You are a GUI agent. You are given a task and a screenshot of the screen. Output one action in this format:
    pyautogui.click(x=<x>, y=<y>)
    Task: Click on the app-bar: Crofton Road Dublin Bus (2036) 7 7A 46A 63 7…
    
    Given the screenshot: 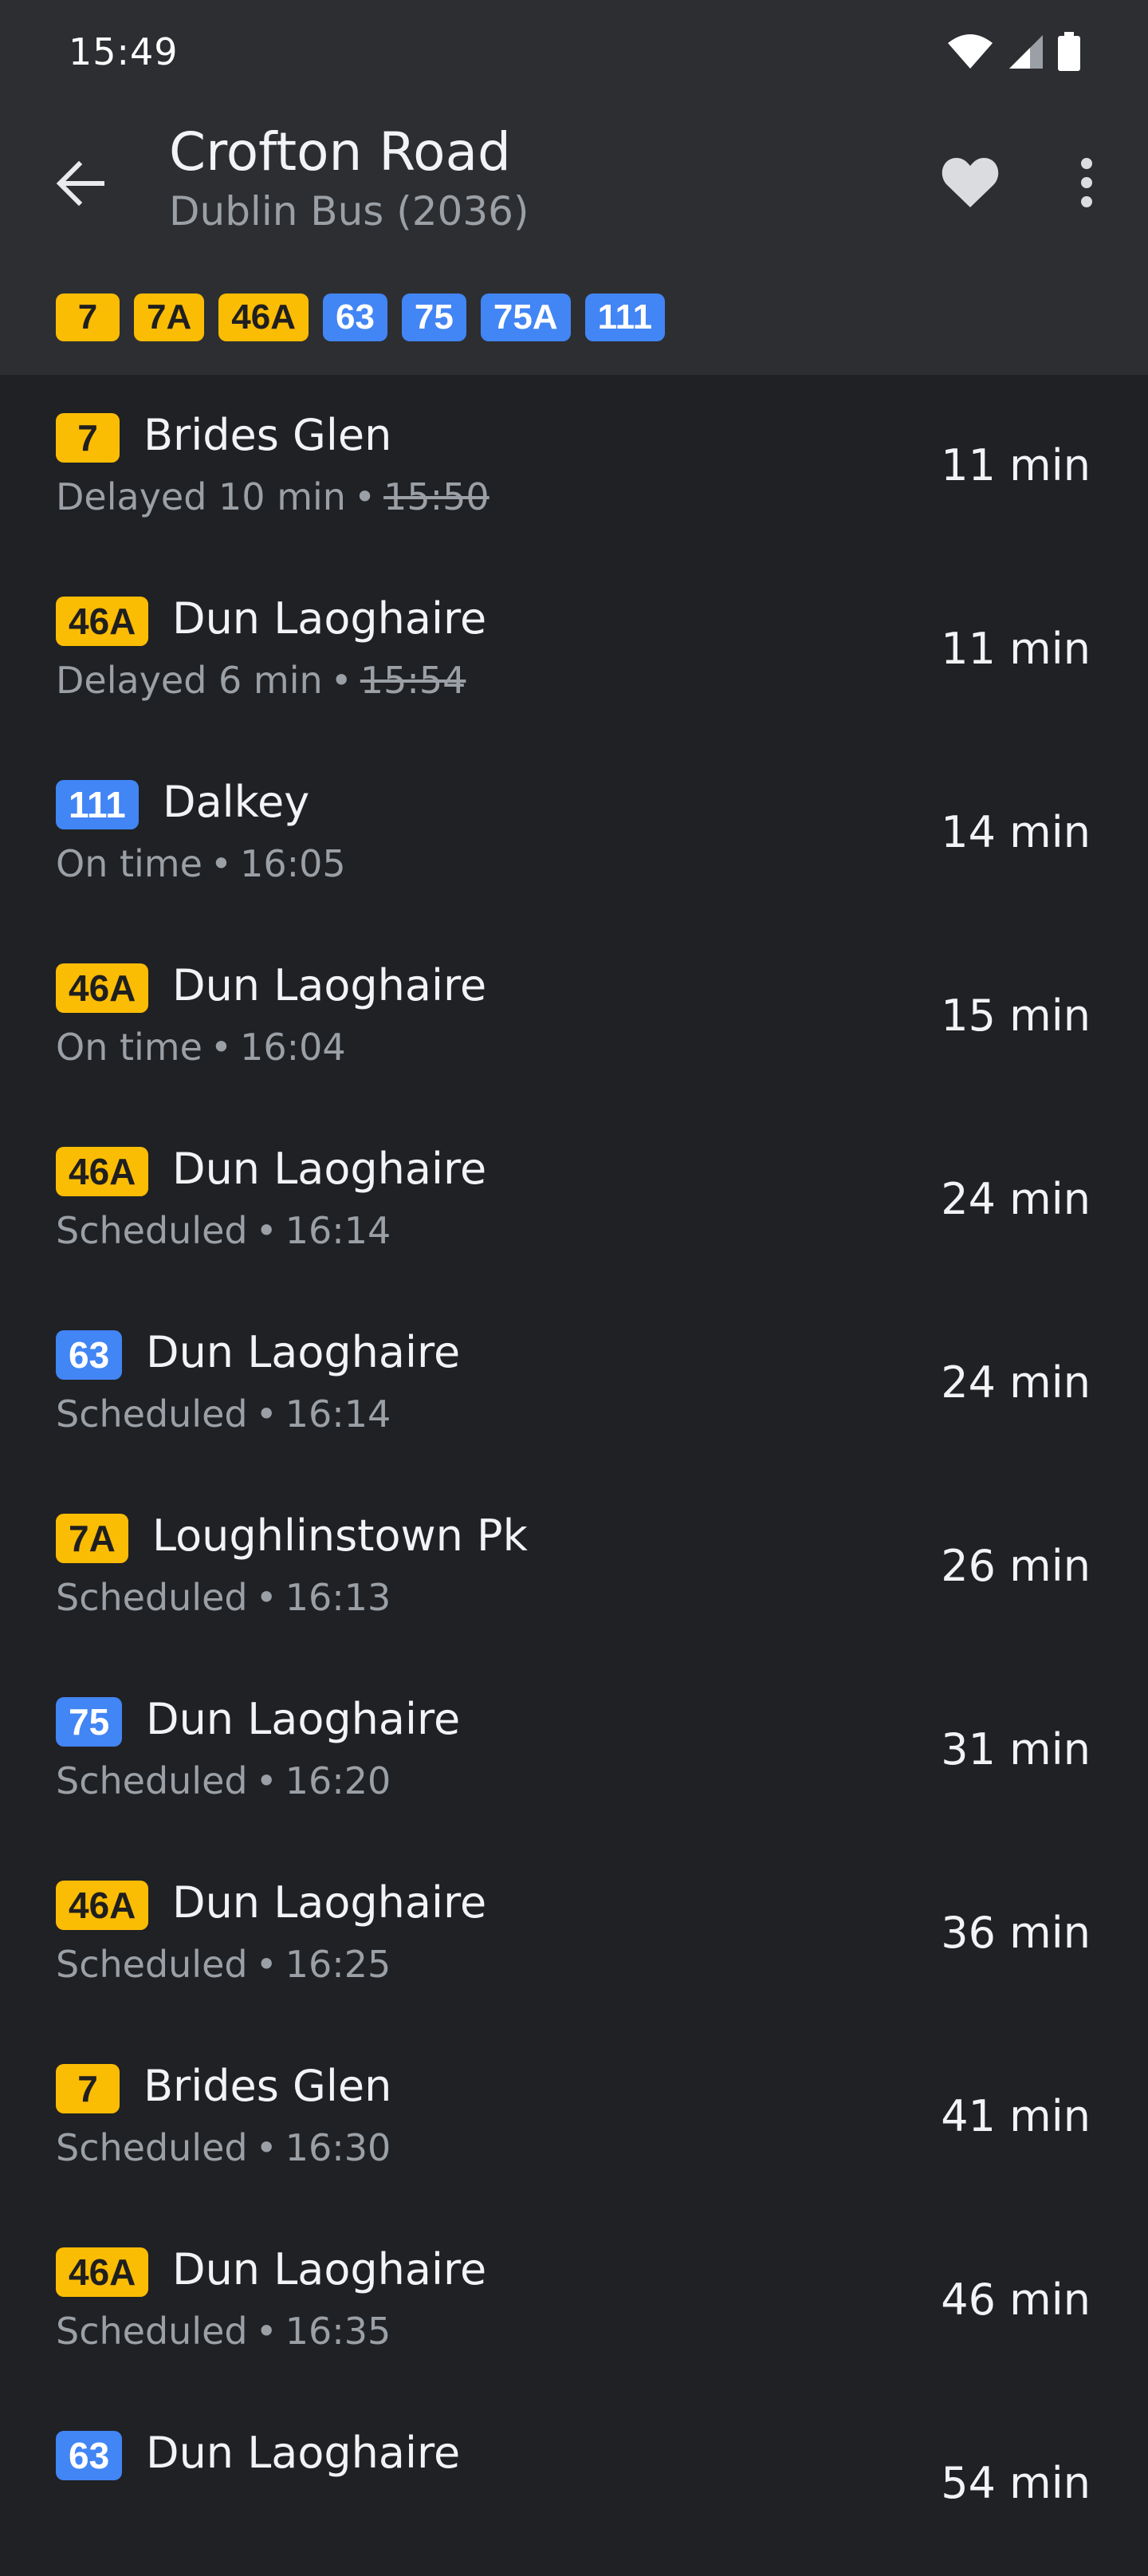 What is the action you would take?
    pyautogui.click(x=574, y=240)
    